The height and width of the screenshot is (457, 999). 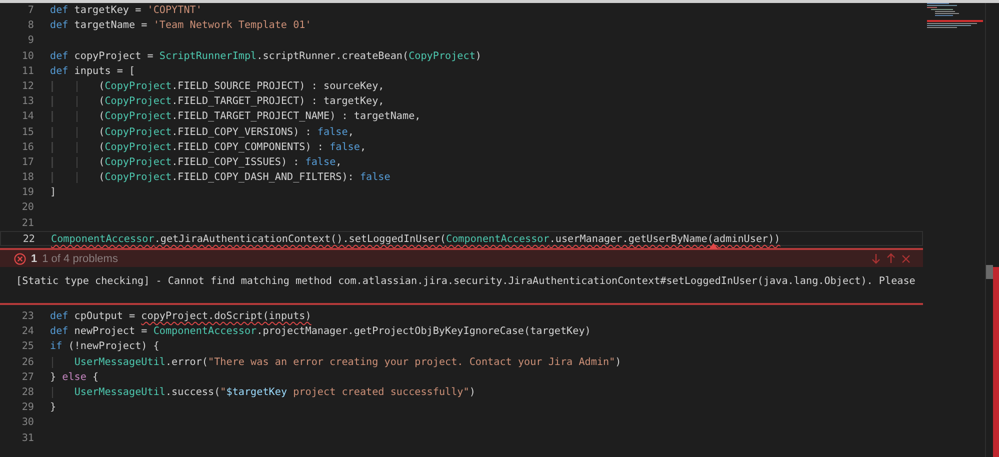 I want to click on line-number: 25, so click(x=27, y=347).